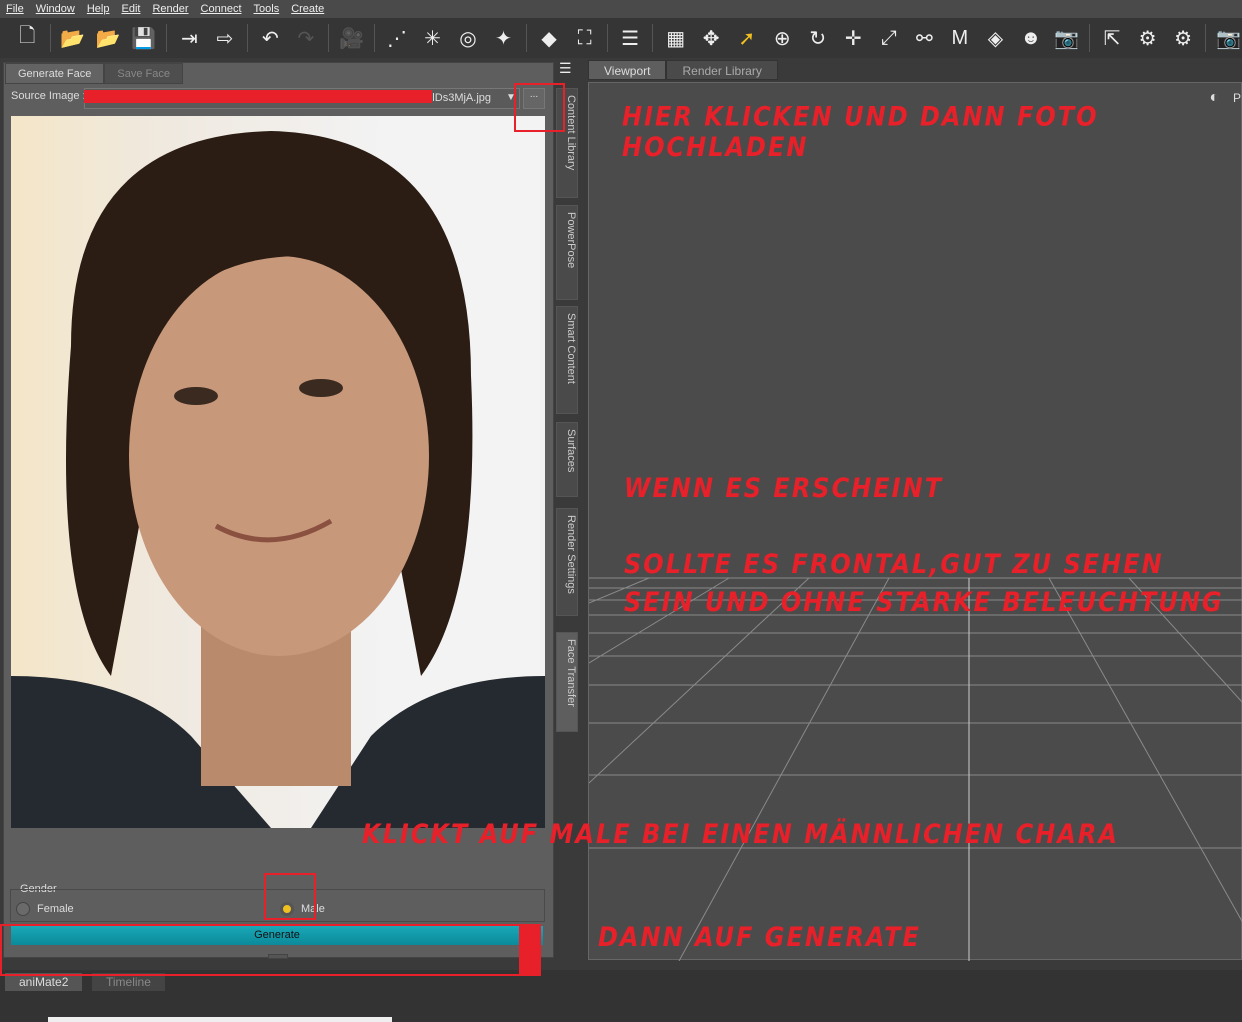 Image resolution: width=1242 pixels, height=1022 pixels. What do you see at coordinates (567, 682) in the screenshot?
I see `tab-face-transfer: Face Transfer` at bounding box center [567, 682].